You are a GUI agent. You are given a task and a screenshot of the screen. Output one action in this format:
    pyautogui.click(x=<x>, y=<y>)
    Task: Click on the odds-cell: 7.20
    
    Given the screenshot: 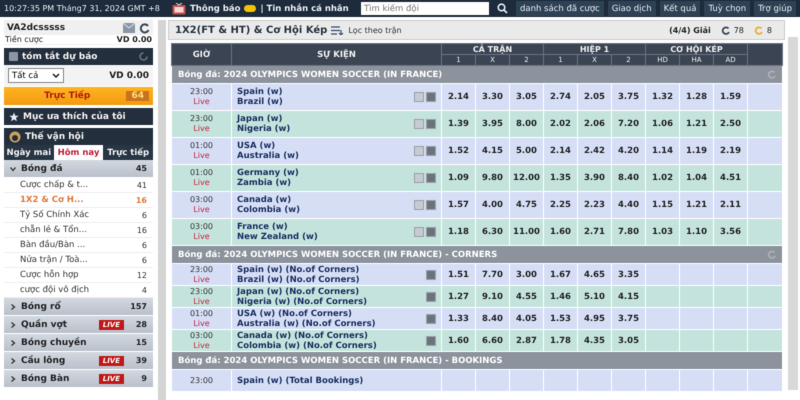 What is the action you would take?
    pyautogui.click(x=629, y=124)
    